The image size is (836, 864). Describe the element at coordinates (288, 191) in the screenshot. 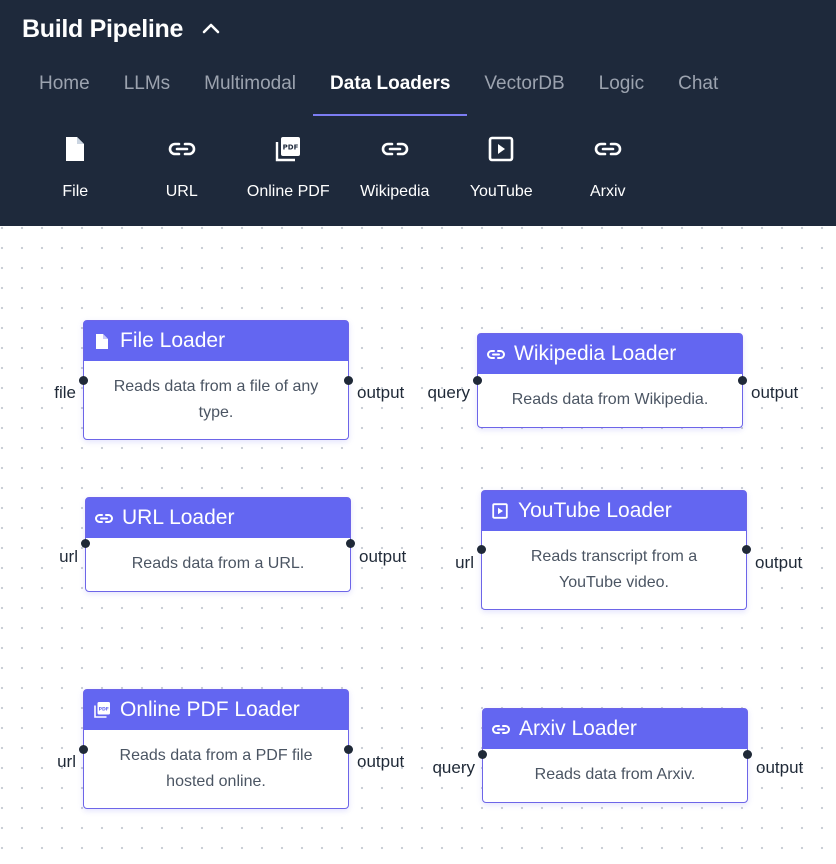

I see `tool-label: Online PDF` at that location.